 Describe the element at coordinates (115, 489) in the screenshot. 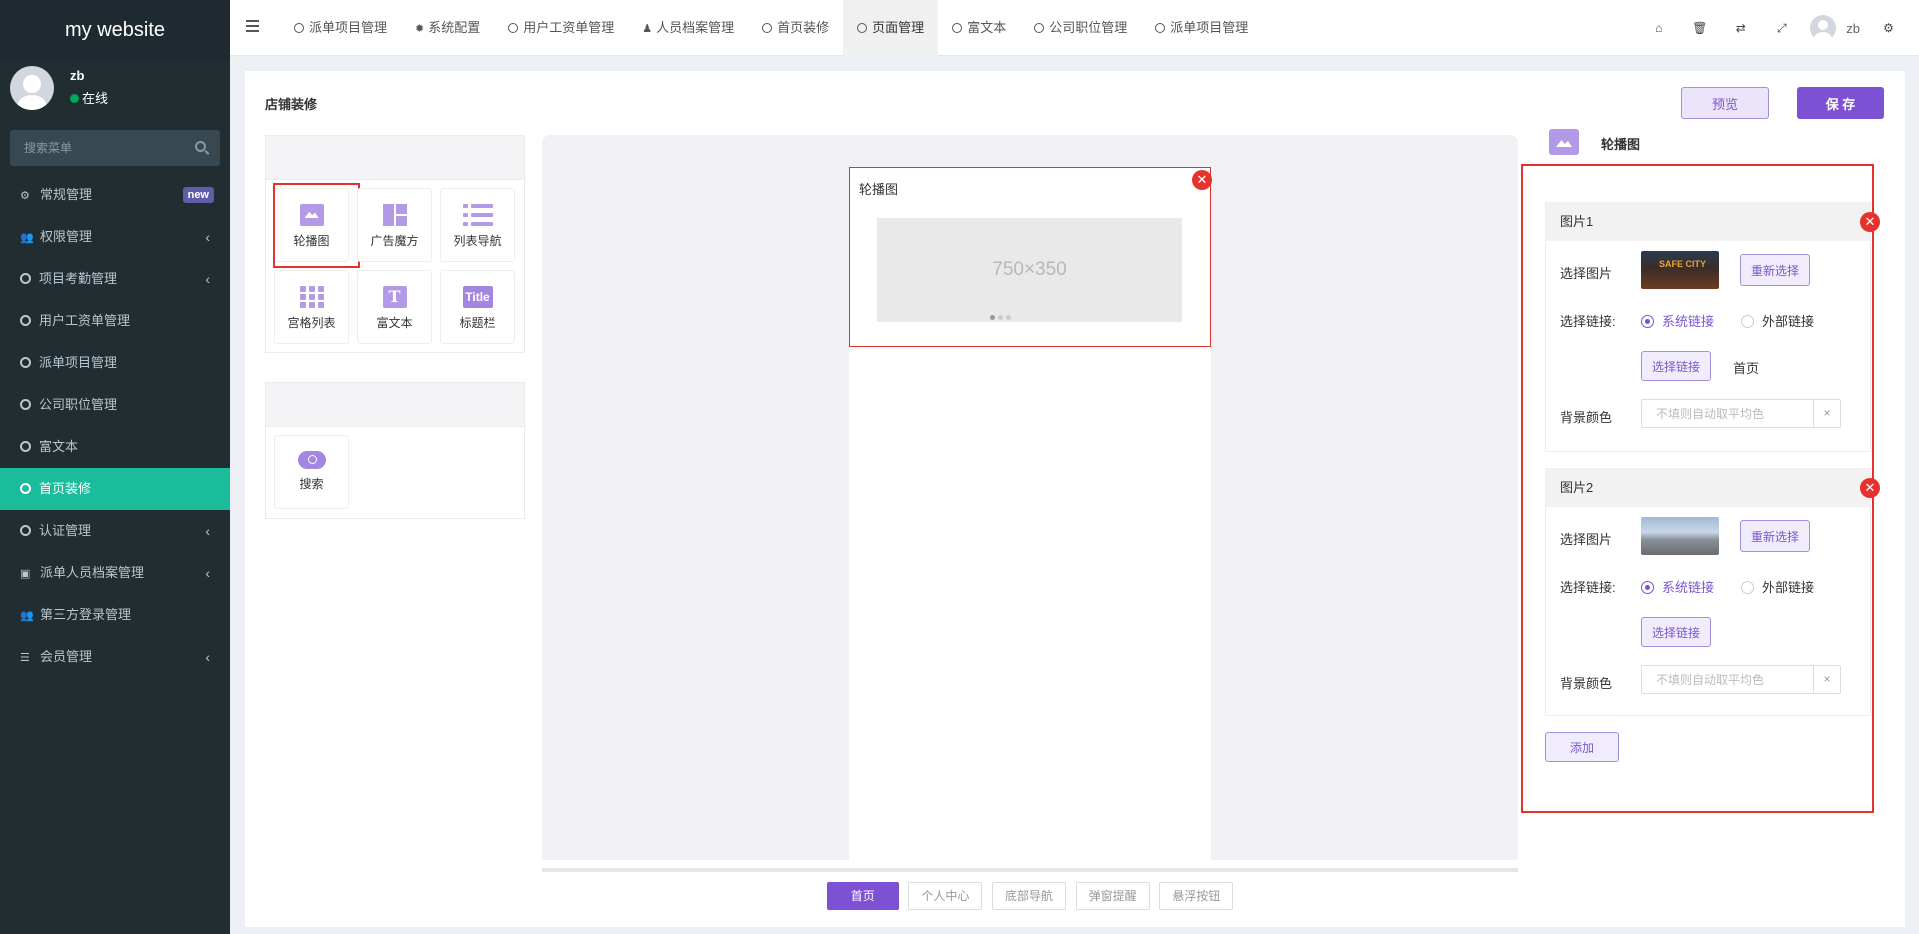

I see `sidebar-item-home-decor: 首页装修` at that location.